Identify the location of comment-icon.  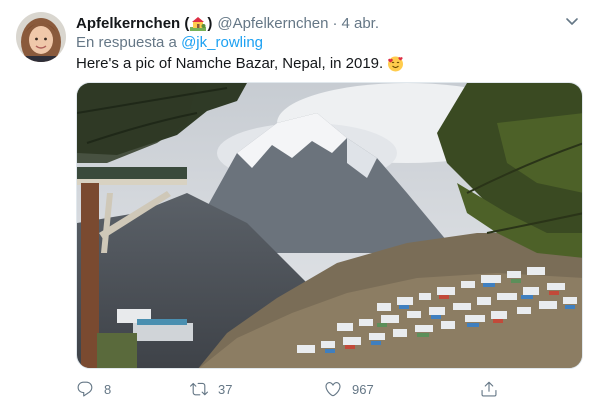
(85, 389).